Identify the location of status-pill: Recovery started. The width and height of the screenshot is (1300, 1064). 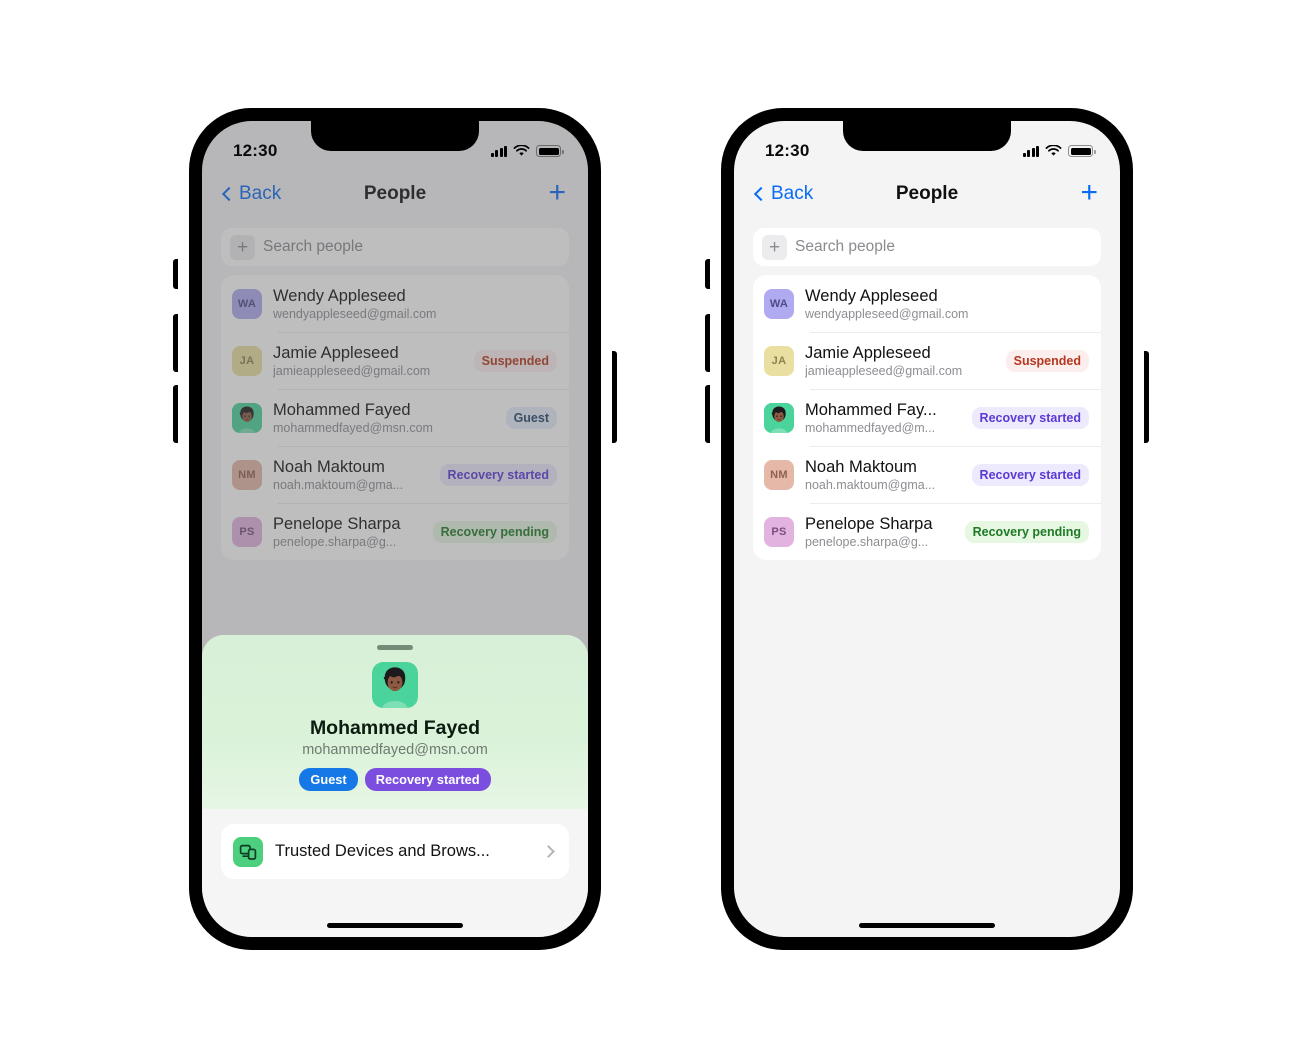
(427, 779).